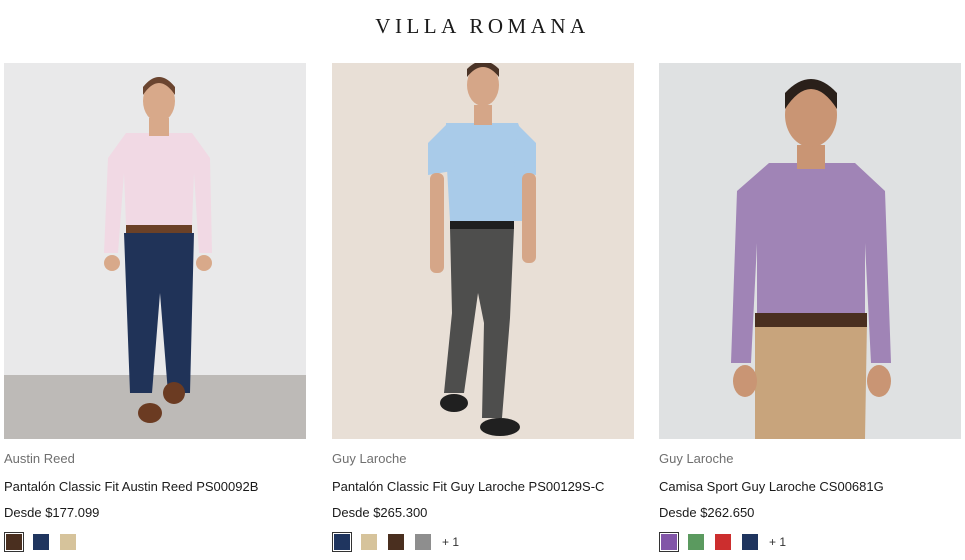 Image resolution: width=965 pixels, height=560 pixels. Describe the element at coordinates (39, 458) in the screenshot. I see `product-brand: Austin Reed` at that location.